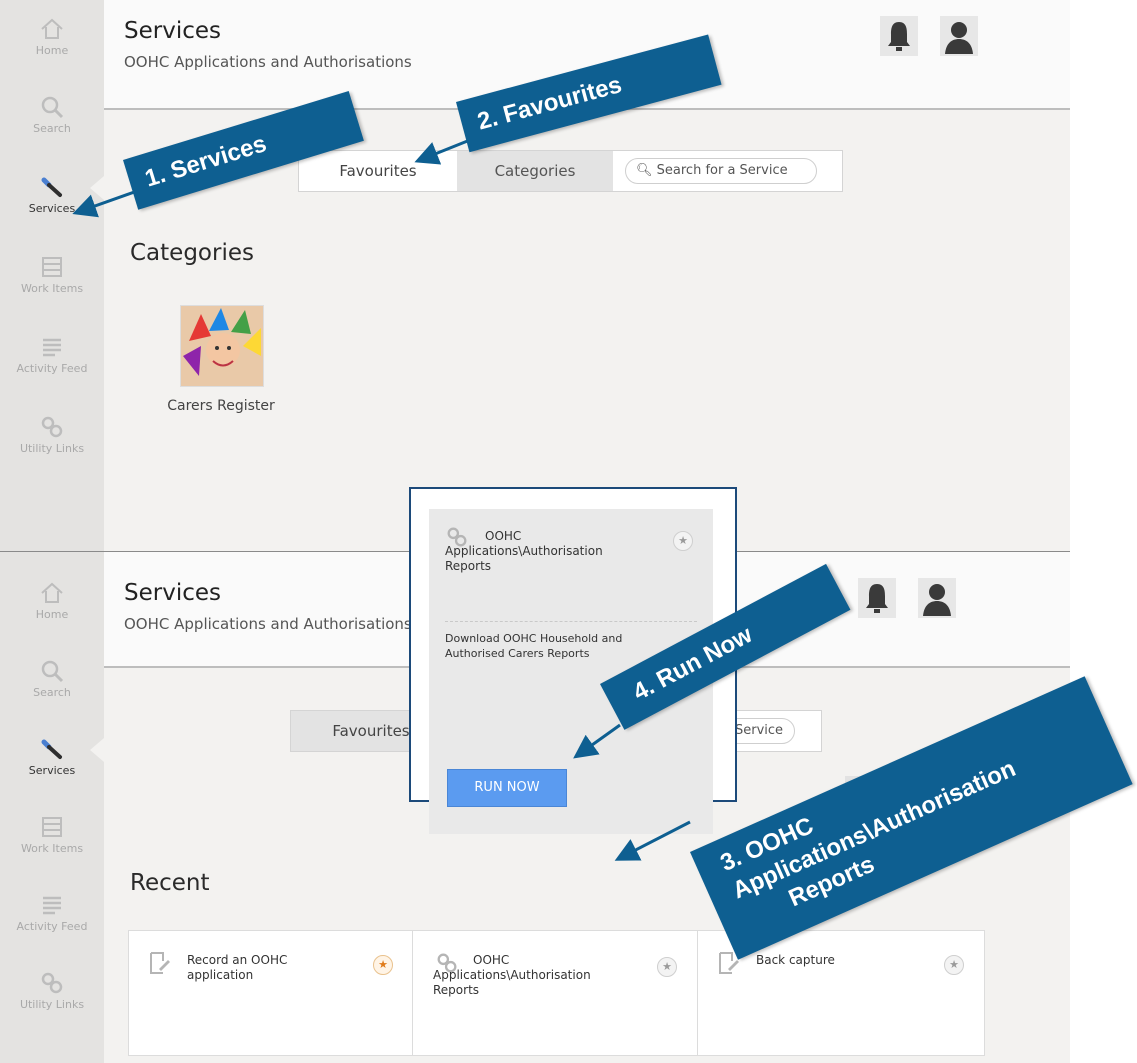 The height and width of the screenshot is (1063, 1137). I want to click on arrow-step2, so click(442, 151).